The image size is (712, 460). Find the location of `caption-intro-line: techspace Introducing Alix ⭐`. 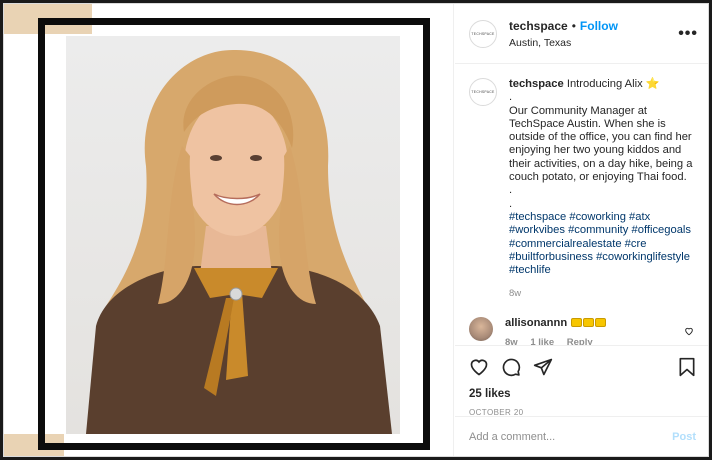

caption-intro-line: techspace Introducing Alix ⭐ is located at coordinates (602, 84).